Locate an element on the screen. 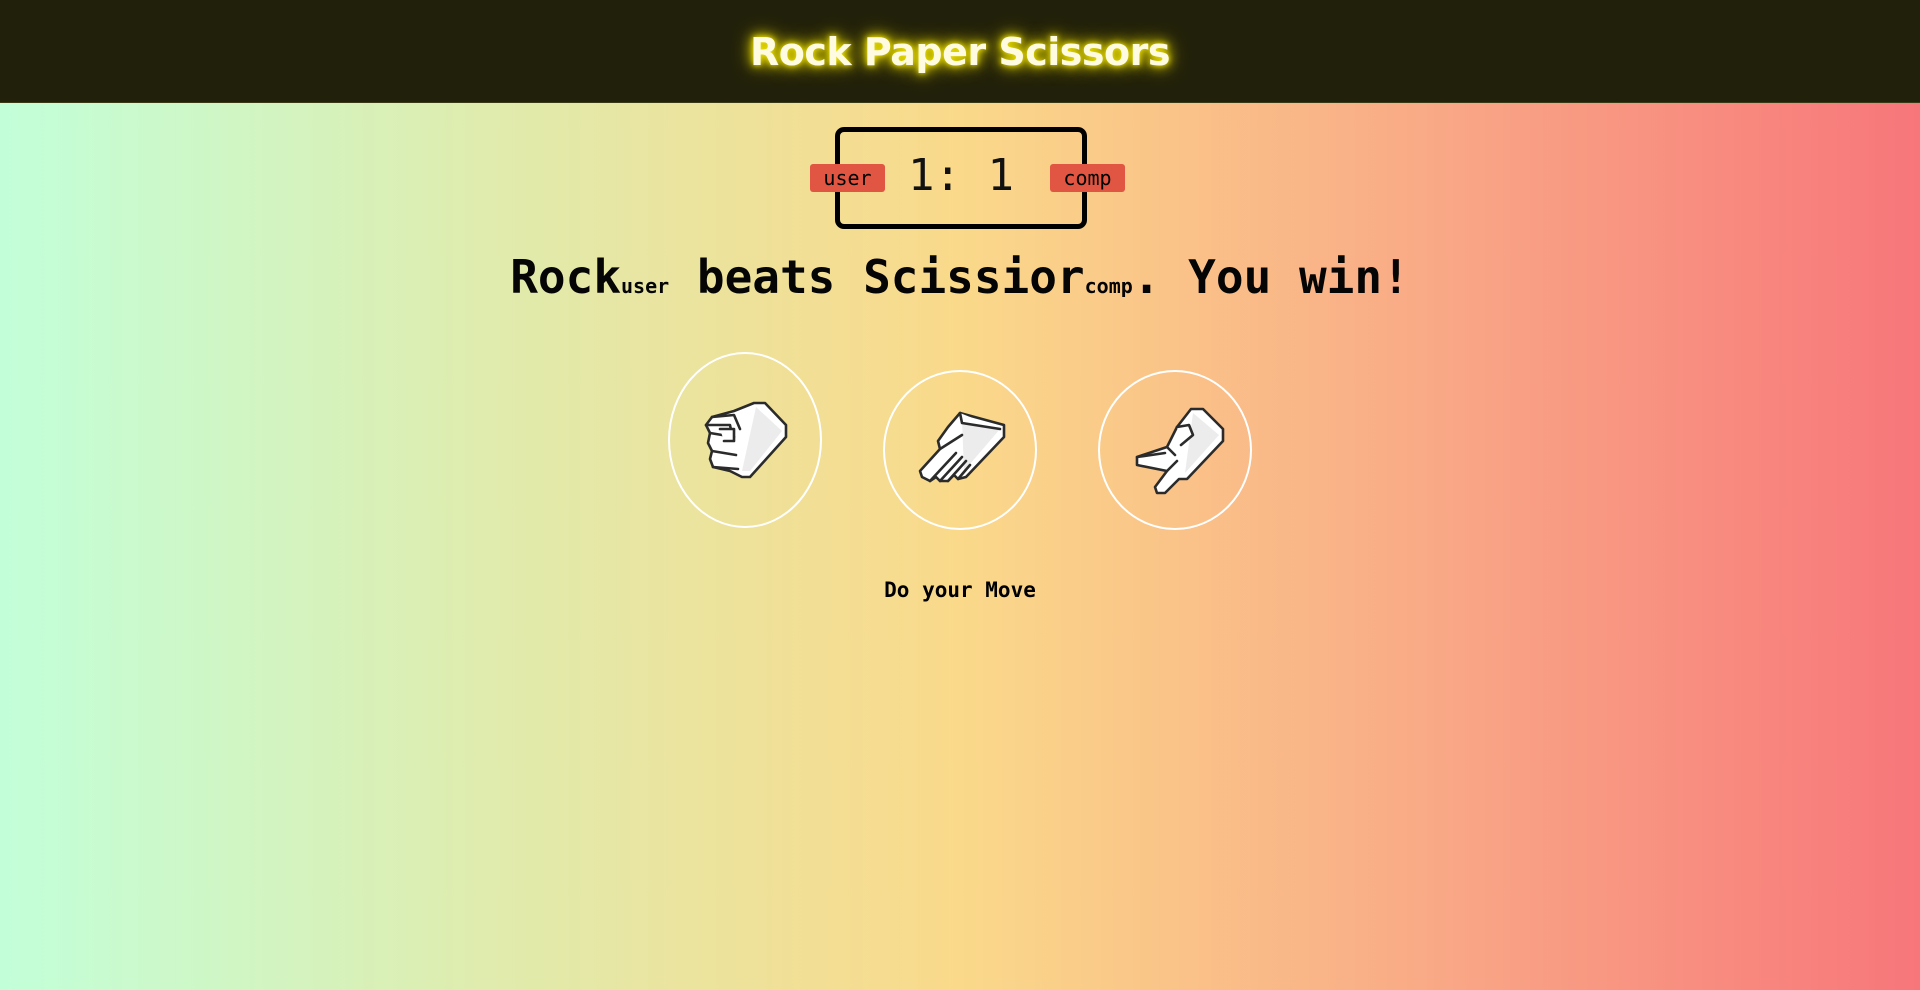 This screenshot has width=1920, height=990. rock-choice-button is located at coordinates (745, 440).